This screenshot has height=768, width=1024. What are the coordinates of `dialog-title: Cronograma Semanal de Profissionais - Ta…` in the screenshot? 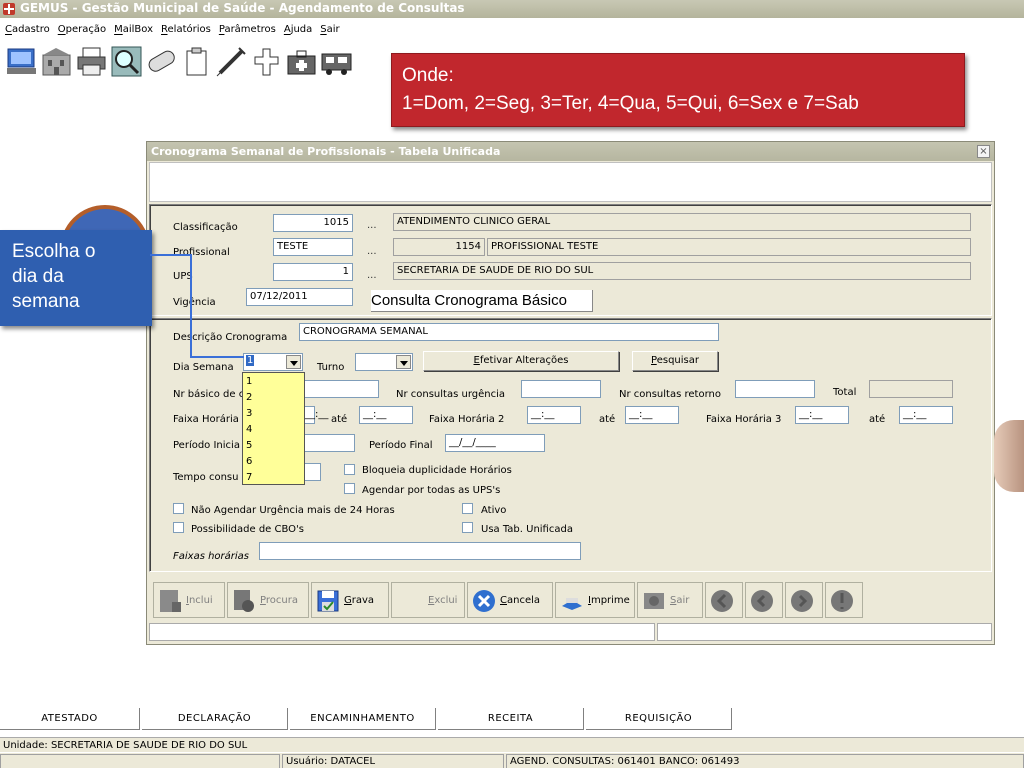 It's located at (570, 151).